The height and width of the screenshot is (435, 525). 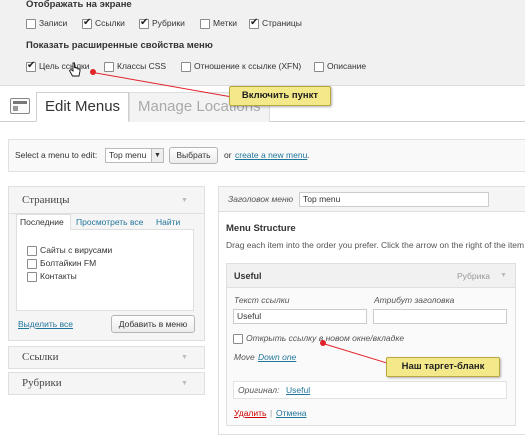 What do you see at coordinates (298, 390) in the screenshot?
I see `original-link: Useful` at bounding box center [298, 390].